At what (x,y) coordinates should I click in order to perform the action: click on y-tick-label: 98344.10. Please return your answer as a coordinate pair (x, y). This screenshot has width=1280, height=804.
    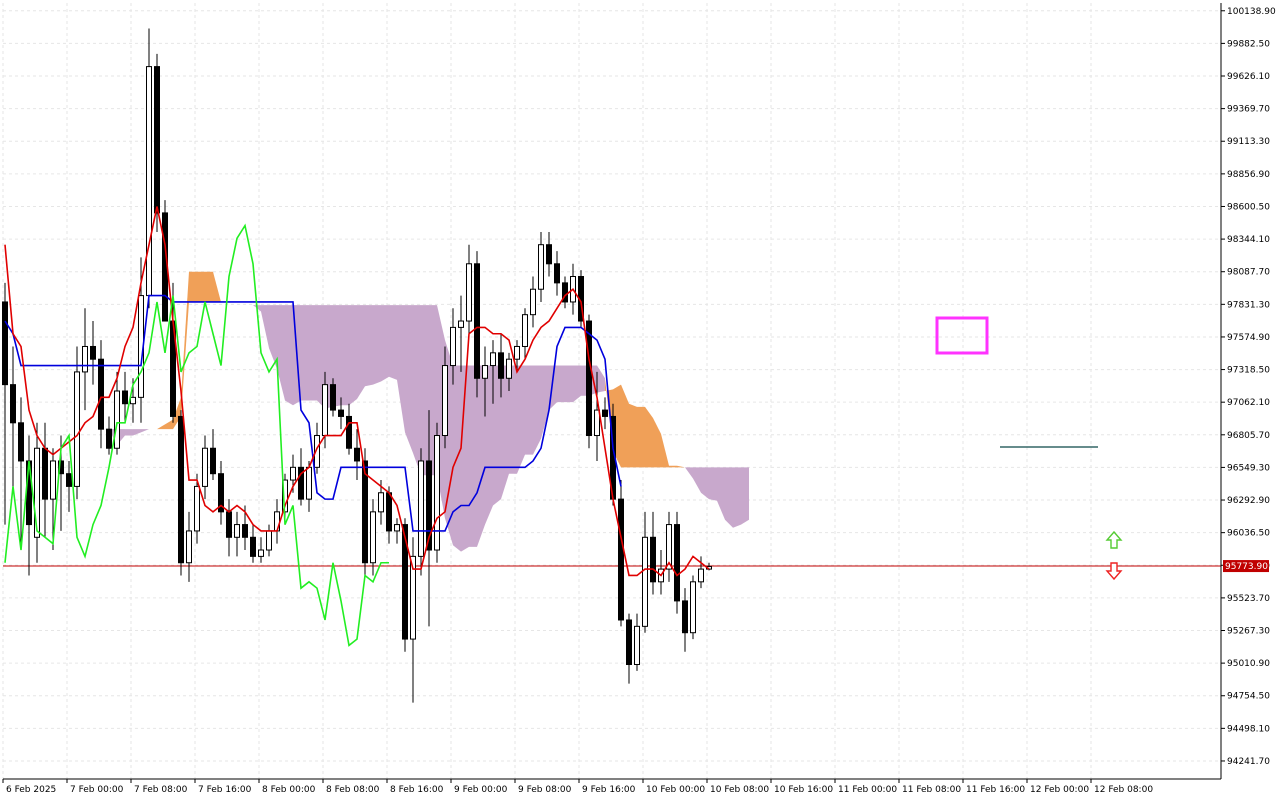
    Looking at the image, I should click on (1248, 240).